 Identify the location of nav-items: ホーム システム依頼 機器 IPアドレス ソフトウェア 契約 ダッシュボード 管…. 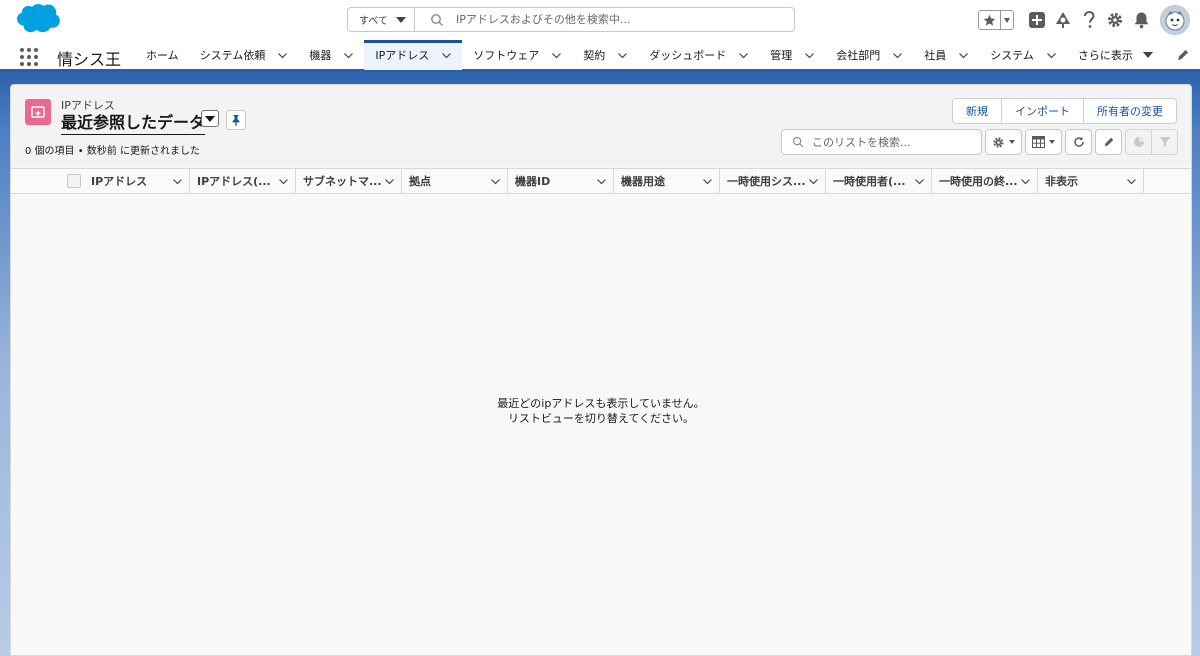
(649, 55).